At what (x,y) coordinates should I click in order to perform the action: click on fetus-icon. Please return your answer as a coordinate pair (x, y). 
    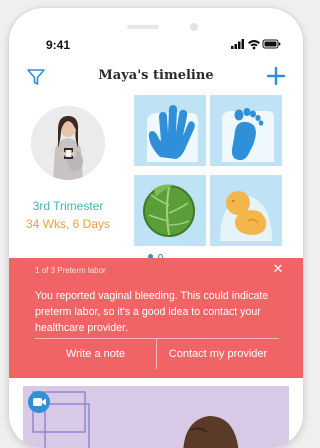
    Looking at the image, I should click on (246, 216).